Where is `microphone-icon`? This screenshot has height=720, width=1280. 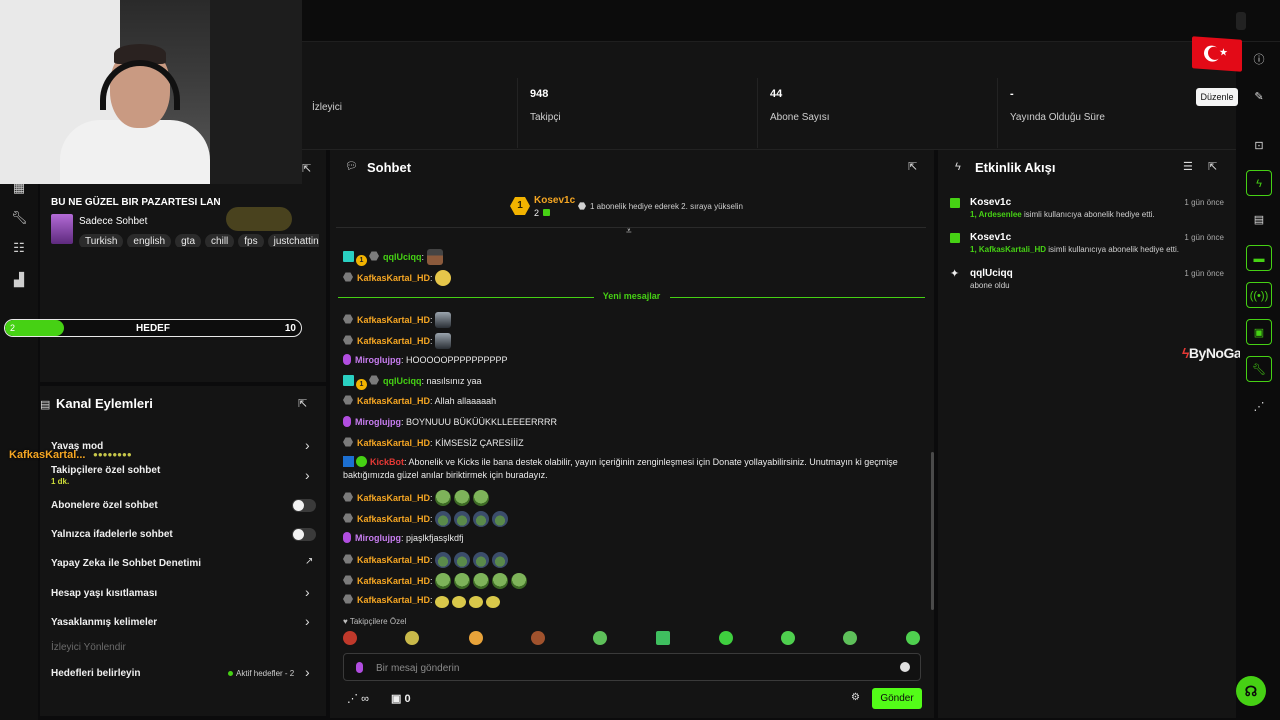 microphone-icon is located at coordinates (359, 667).